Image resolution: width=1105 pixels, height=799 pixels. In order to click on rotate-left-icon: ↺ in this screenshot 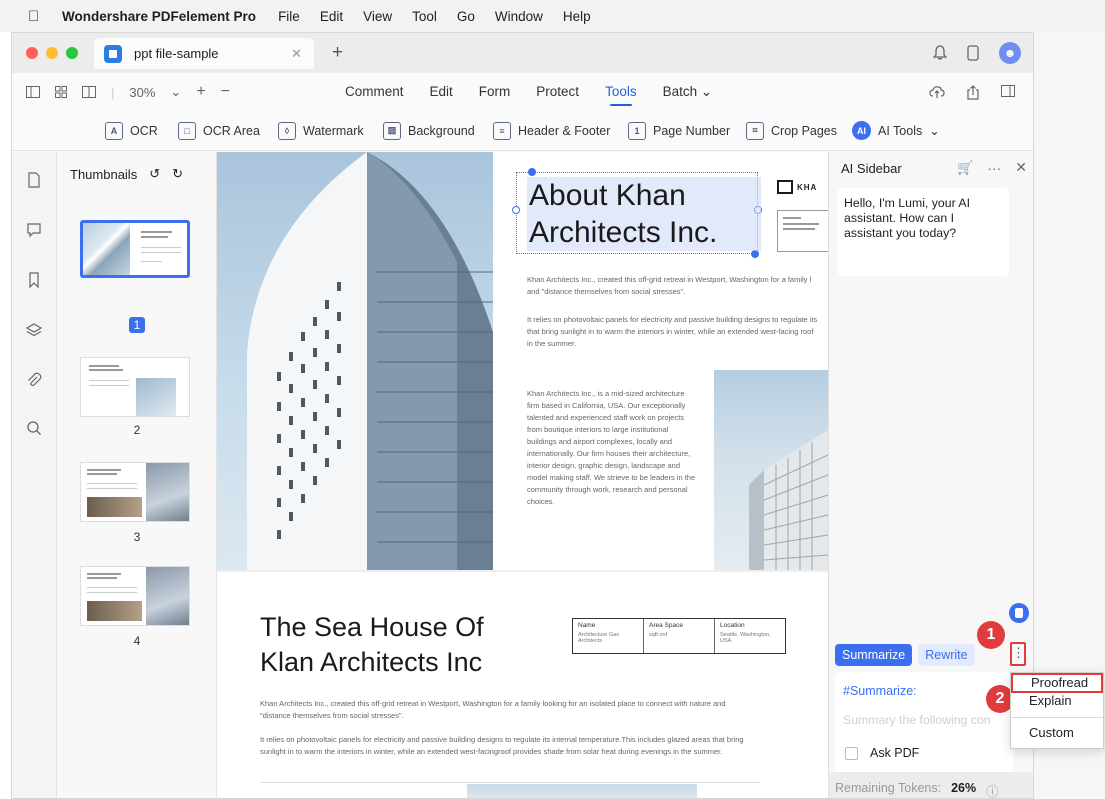, I will do `click(154, 174)`.